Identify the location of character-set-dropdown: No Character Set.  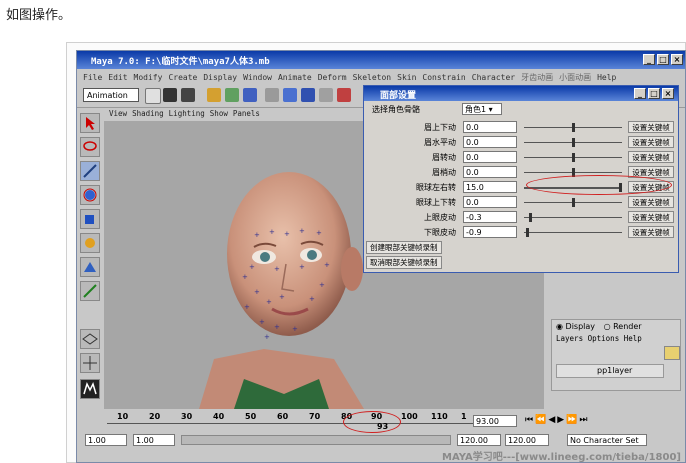
(607, 440).